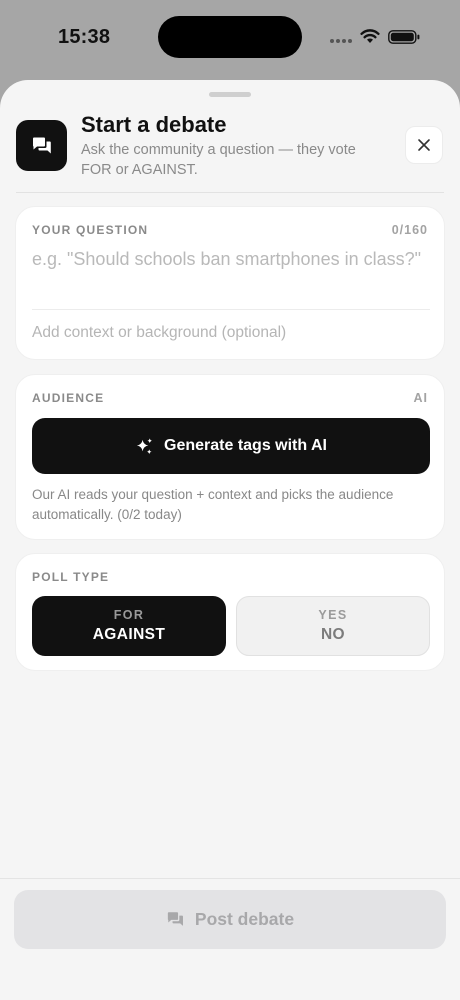 The image size is (460, 1000). I want to click on page-title: Start a debate, so click(154, 124).